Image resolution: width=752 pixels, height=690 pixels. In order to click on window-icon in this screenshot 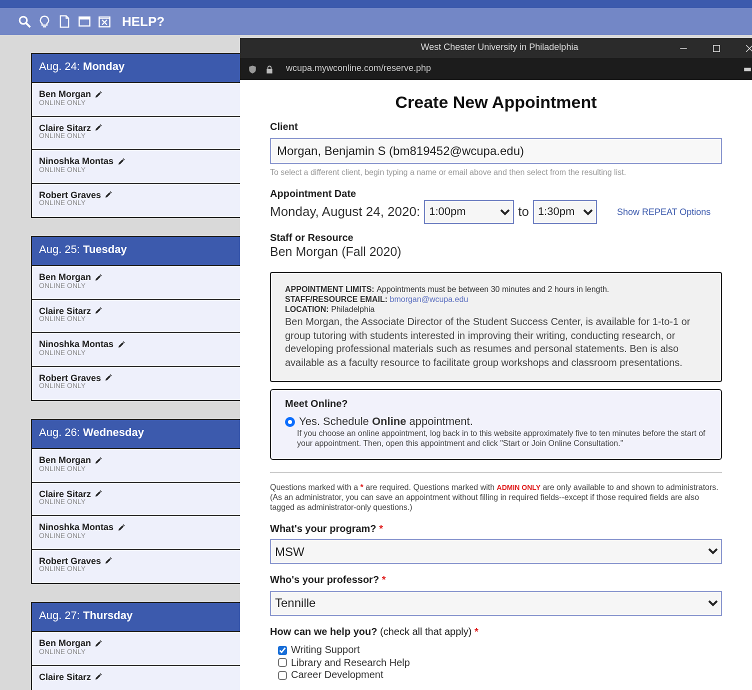, I will do `click(84, 21)`.